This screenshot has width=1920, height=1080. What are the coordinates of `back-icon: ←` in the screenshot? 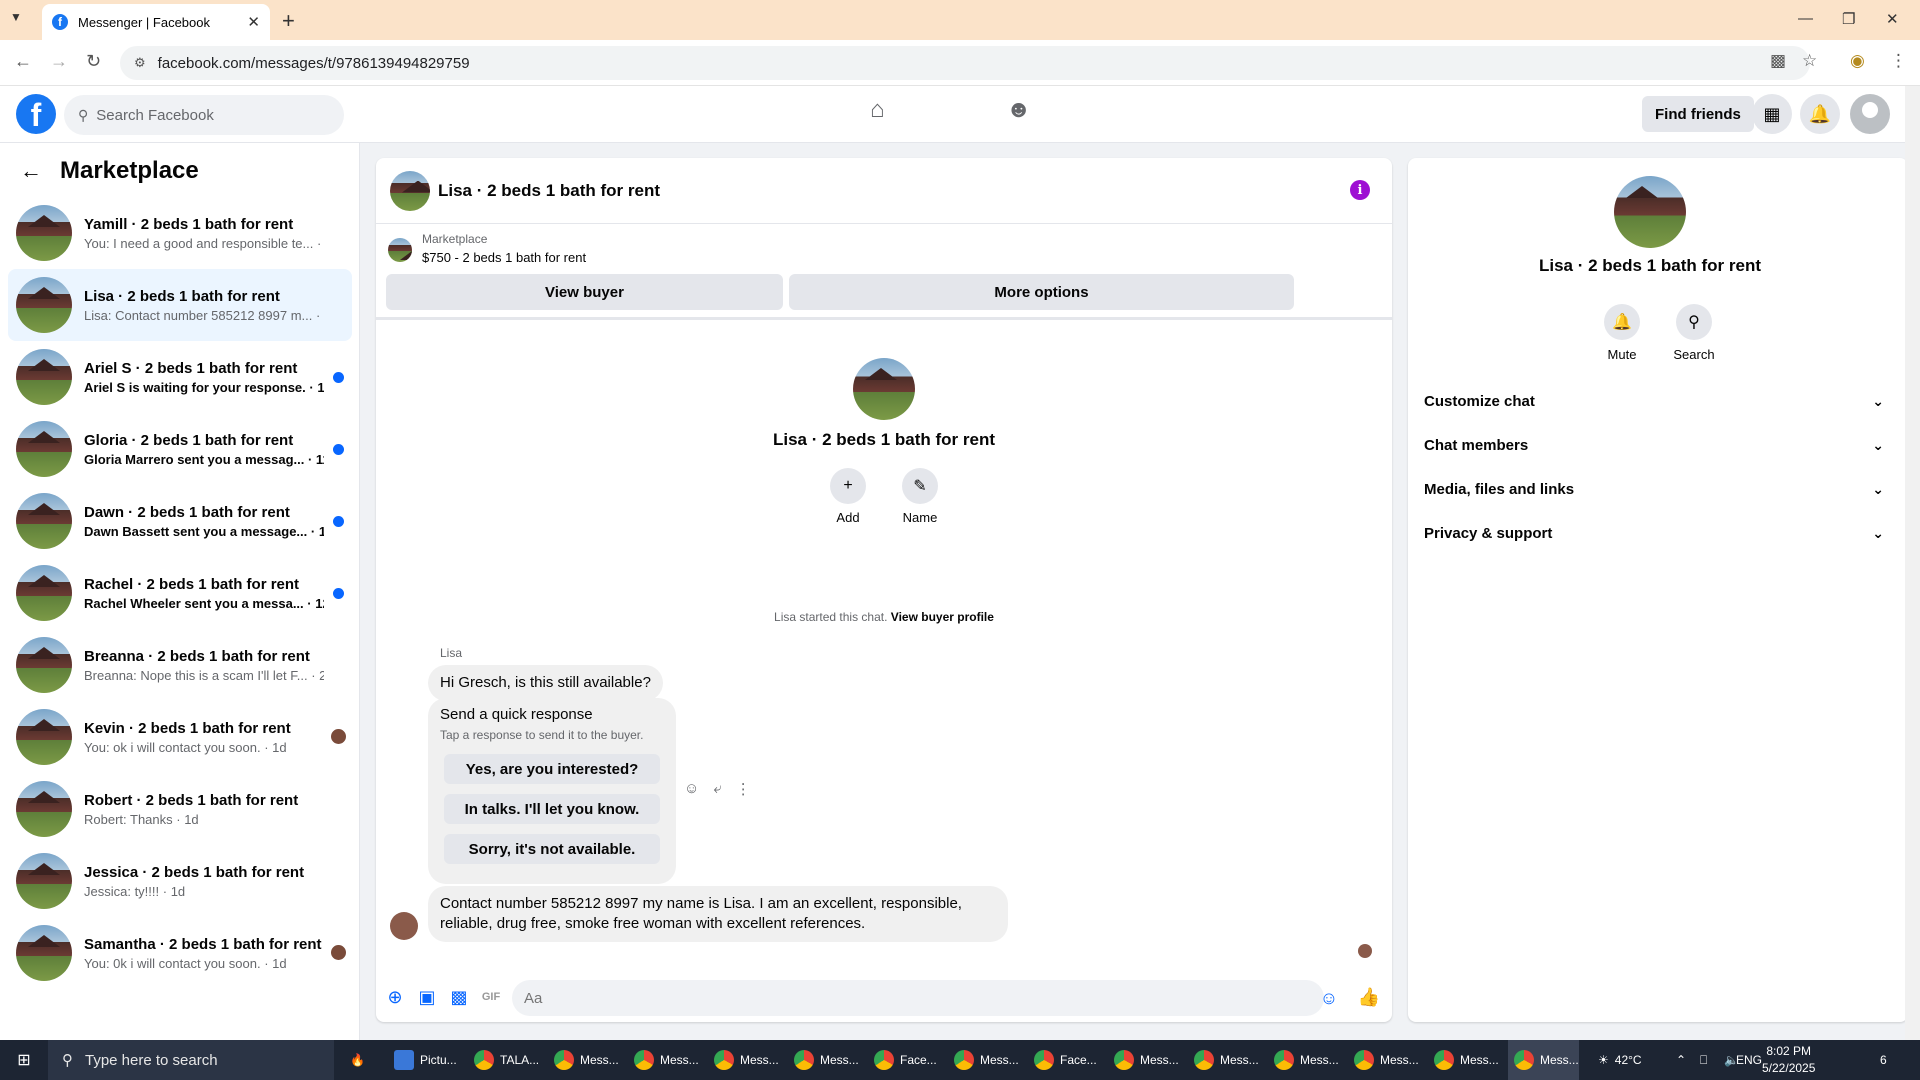 It's located at (23, 61).